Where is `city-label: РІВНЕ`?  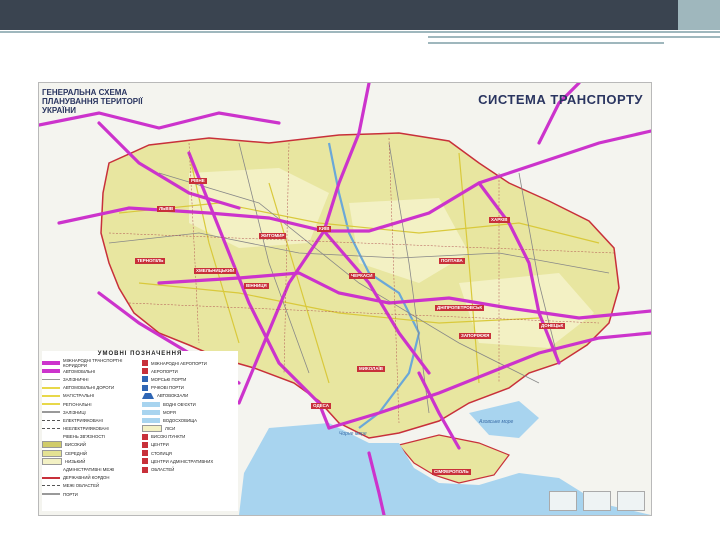
city-label: РІВНЕ is located at coordinates (198, 181).